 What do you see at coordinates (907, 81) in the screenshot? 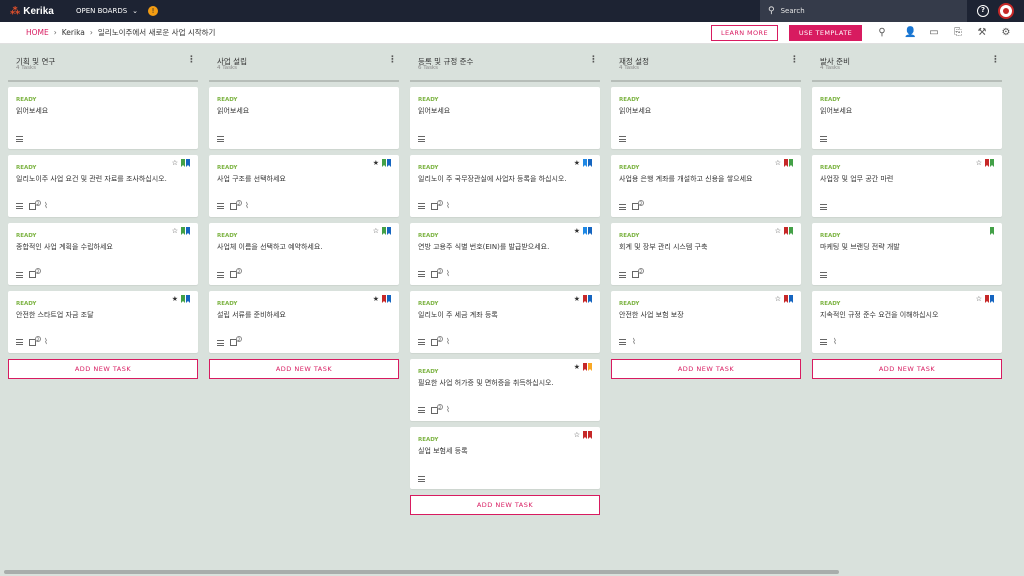
I see `column-divider` at bounding box center [907, 81].